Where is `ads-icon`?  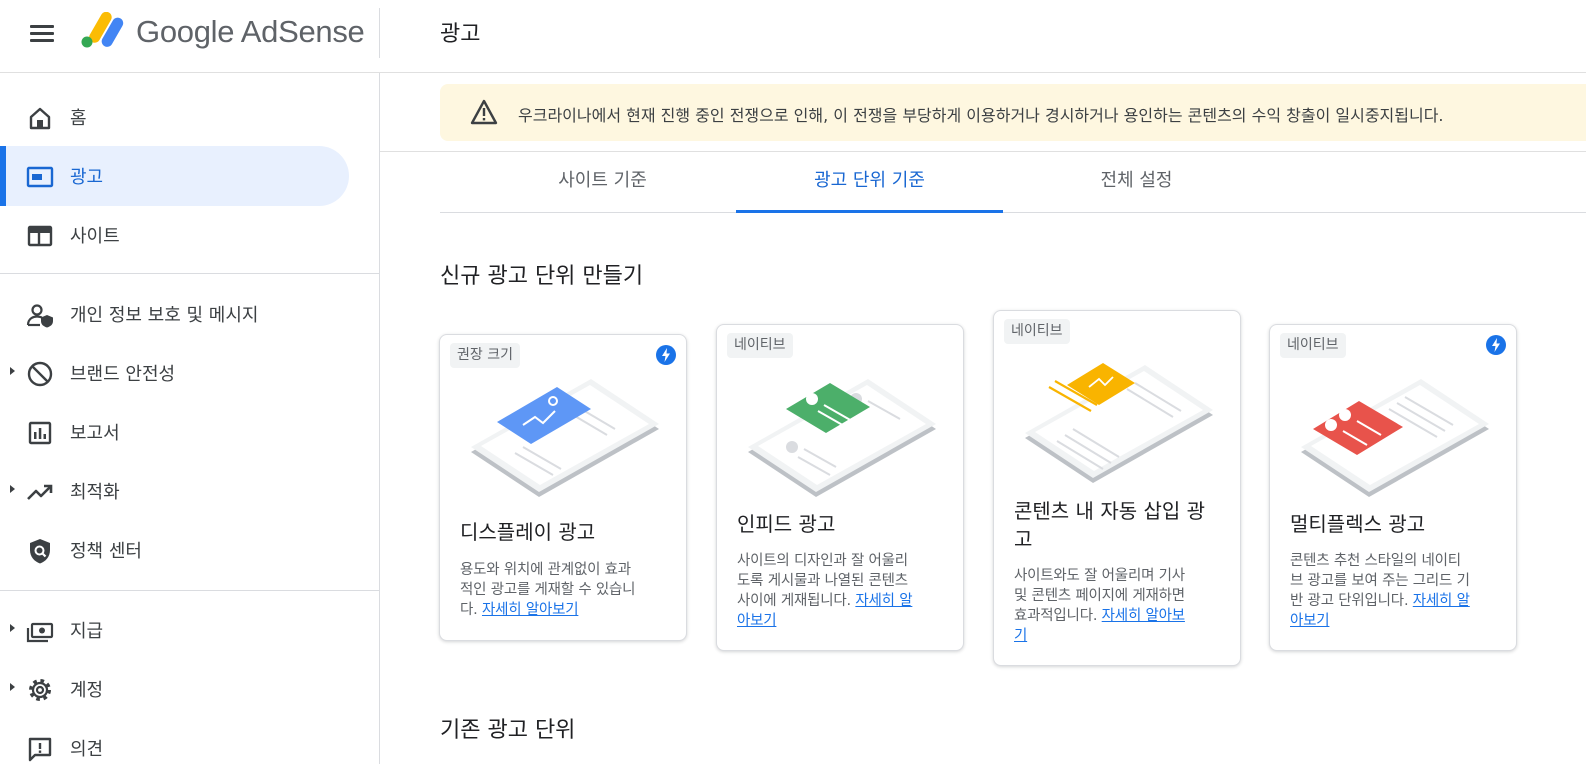
ads-icon is located at coordinates (40, 177).